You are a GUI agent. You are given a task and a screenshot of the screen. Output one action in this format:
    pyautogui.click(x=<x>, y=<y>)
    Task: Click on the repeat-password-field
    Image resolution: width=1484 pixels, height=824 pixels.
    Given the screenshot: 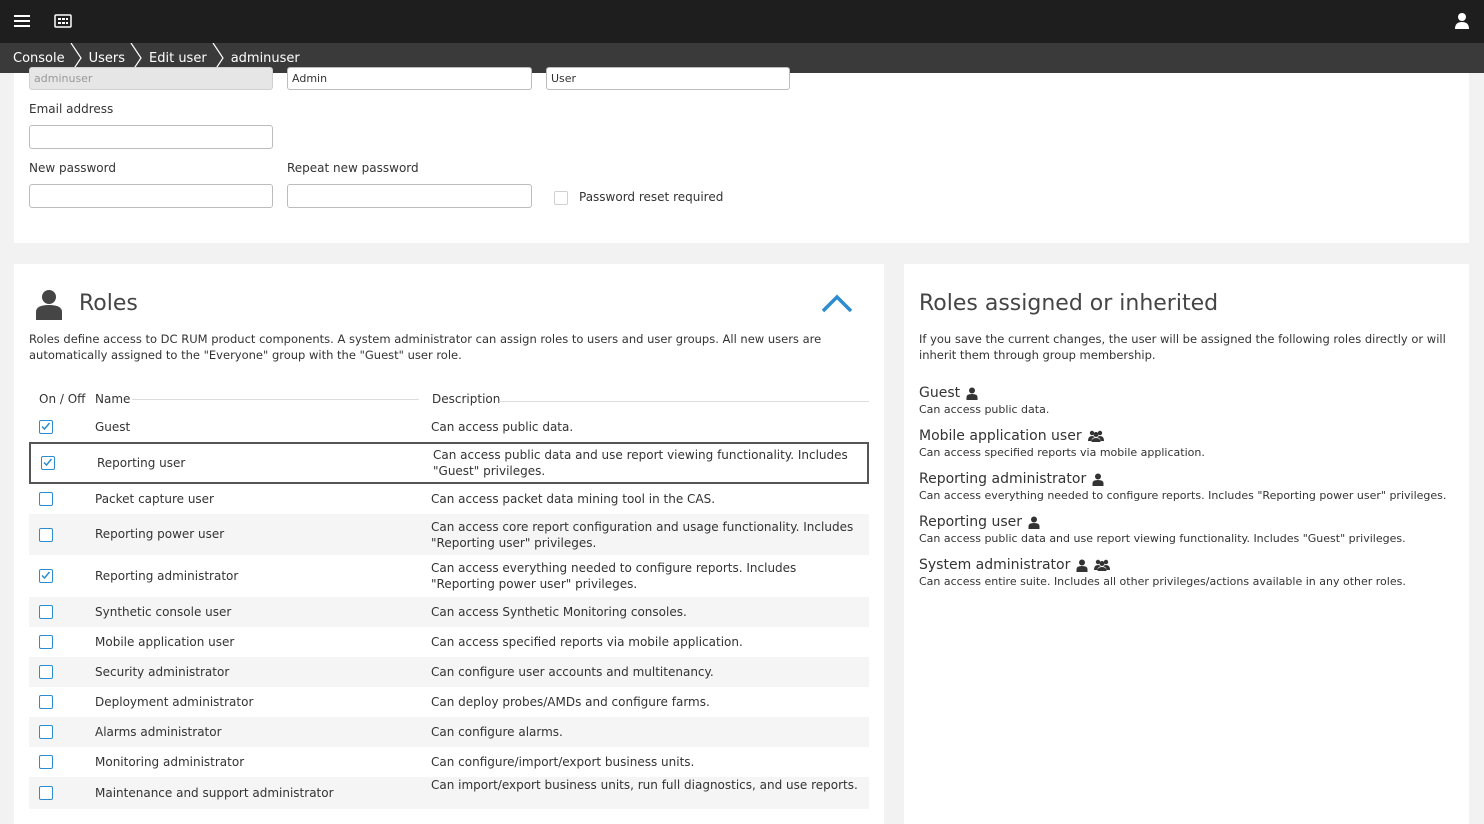 What is the action you would take?
    pyautogui.click(x=409, y=196)
    